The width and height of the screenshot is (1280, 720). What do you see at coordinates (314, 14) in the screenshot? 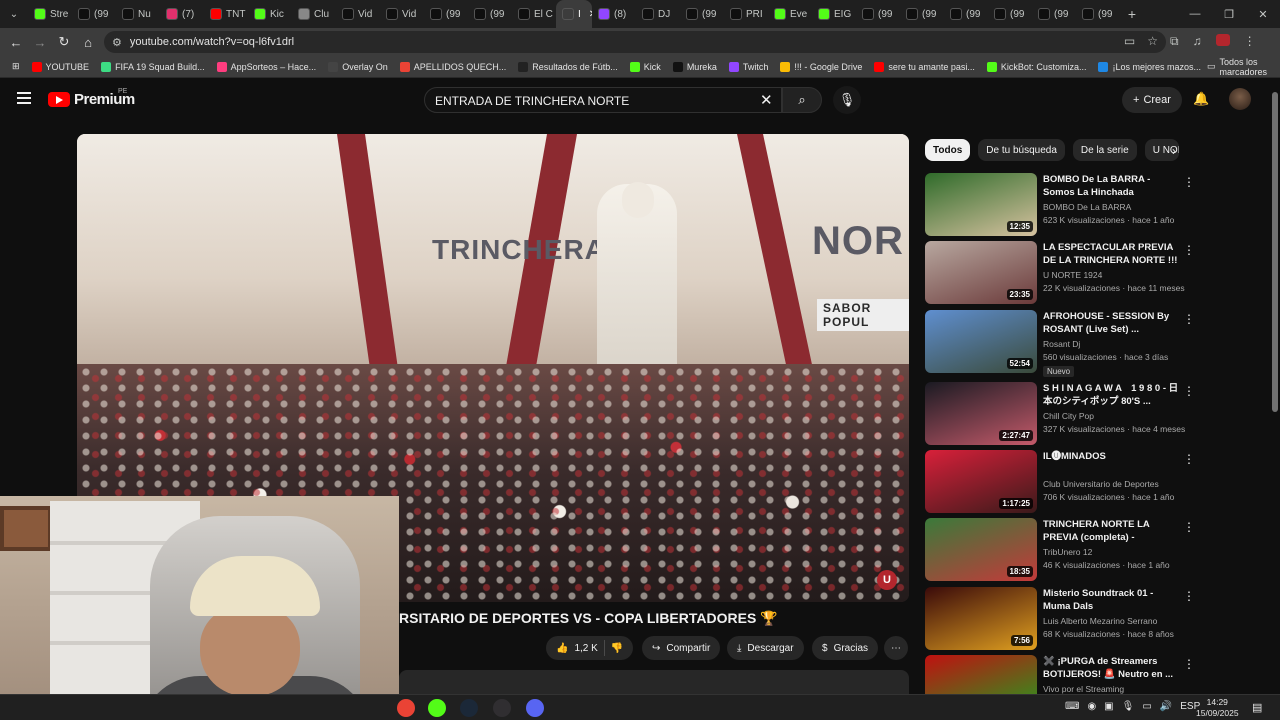
I see `browser-tab: Clu` at bounding box center [314, 14].